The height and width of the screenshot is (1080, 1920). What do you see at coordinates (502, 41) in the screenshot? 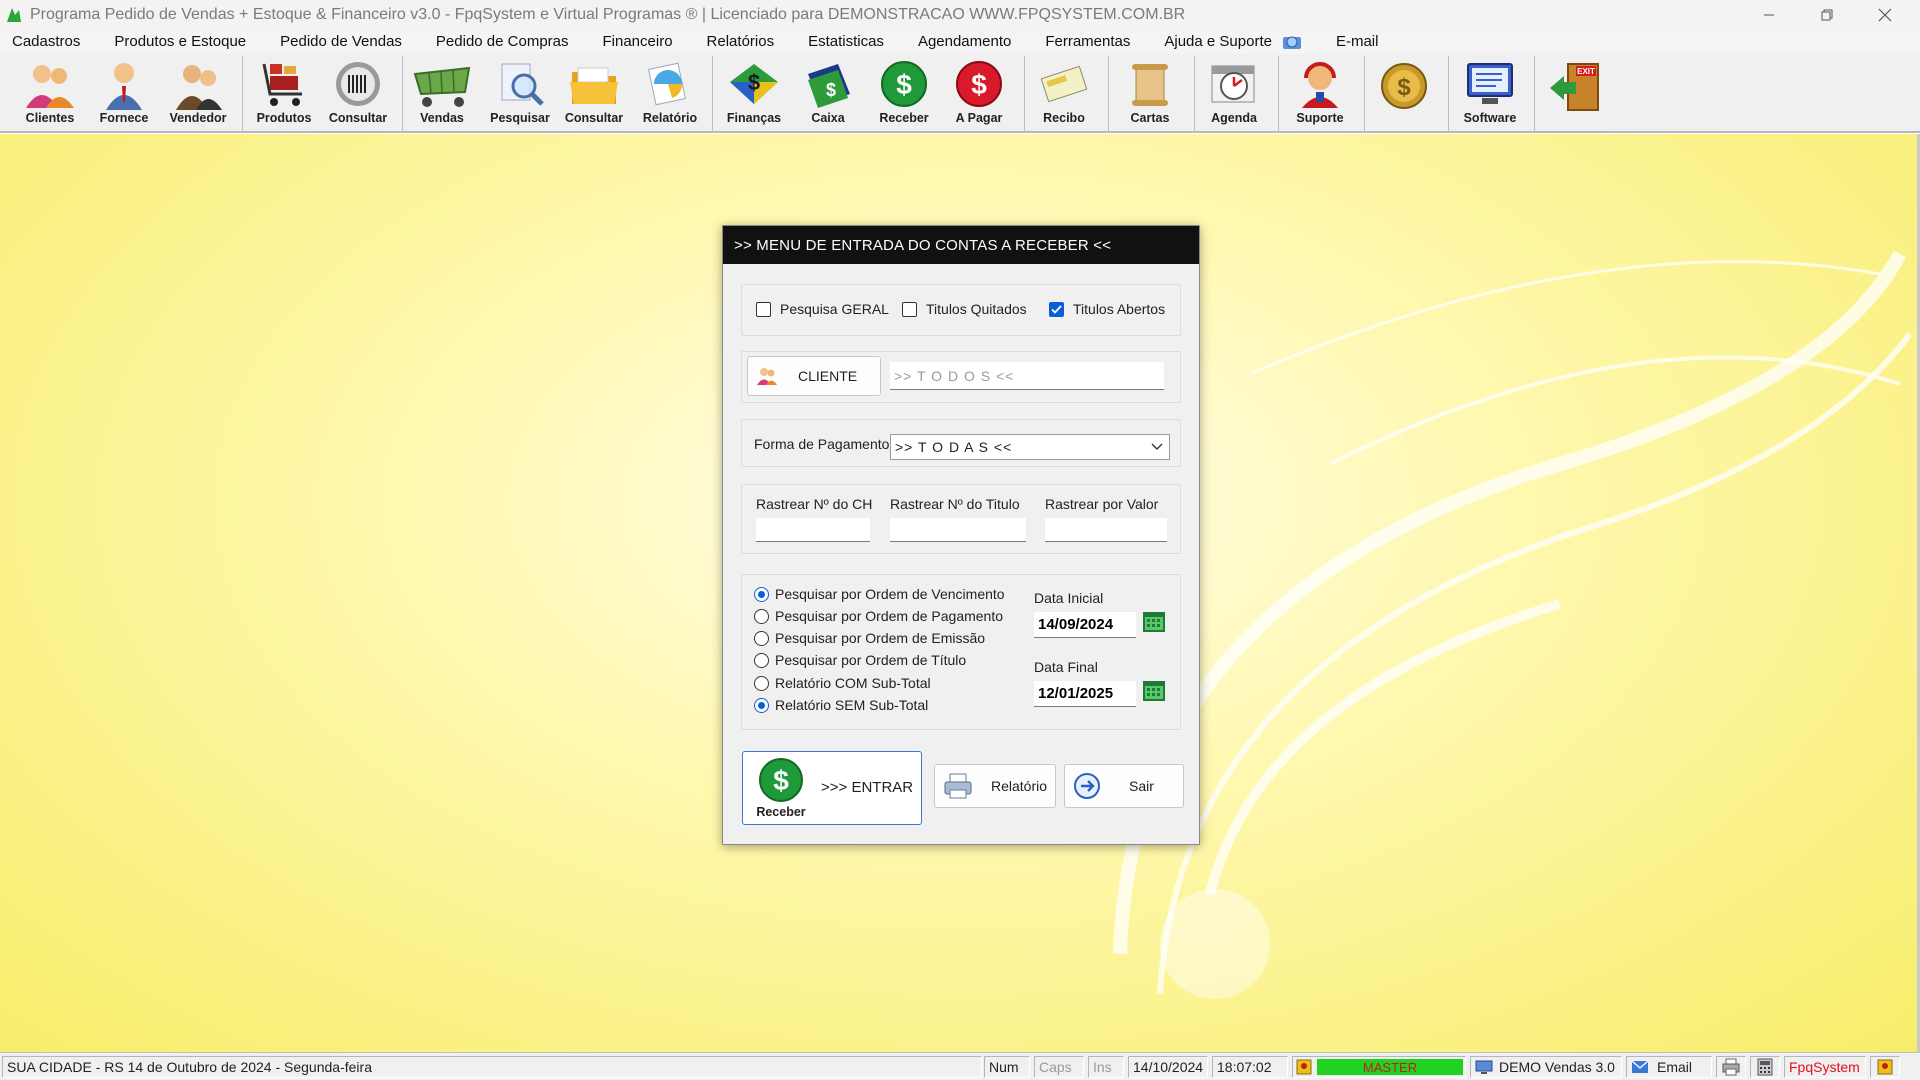
I see `menu-pedido-compras: Pedido de Compras` at bounding box center [502, 41].